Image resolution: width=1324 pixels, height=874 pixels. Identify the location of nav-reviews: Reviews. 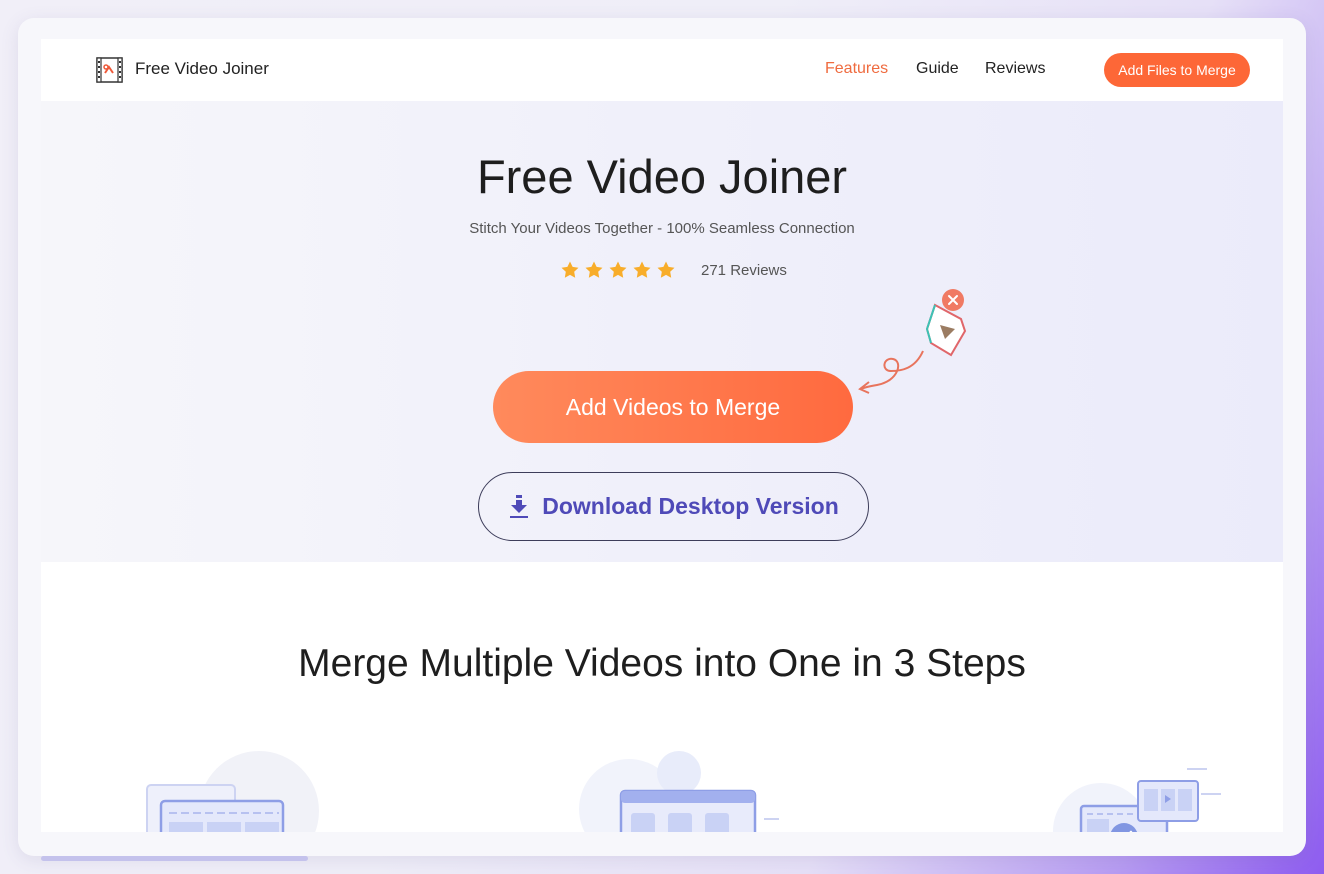
(1015, 69).